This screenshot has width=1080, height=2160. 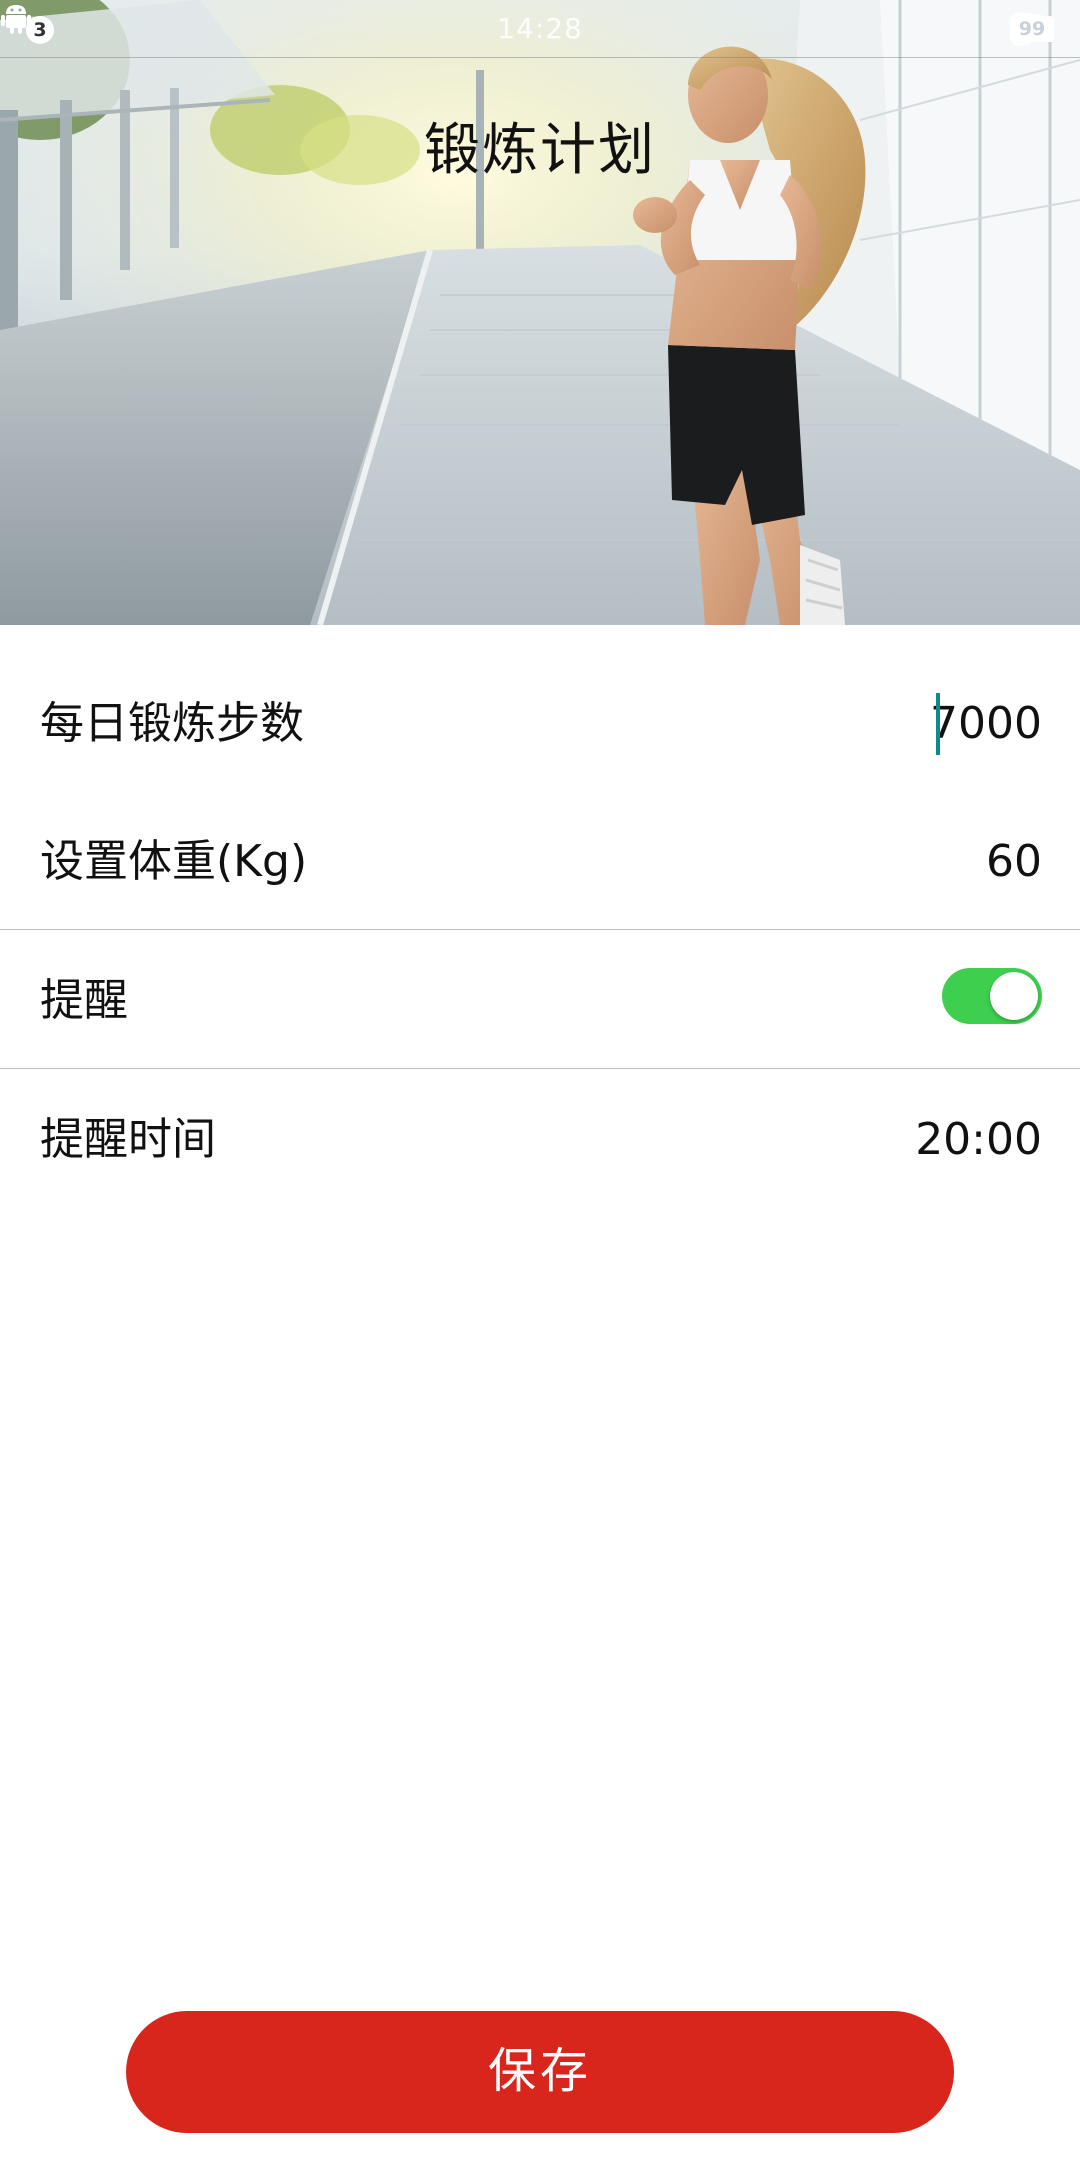 What do you see at coordinates (128, 1139) in the screenshot?
I see `reminder-time-label: 提醒时间` at bounding box center [128, 1139].